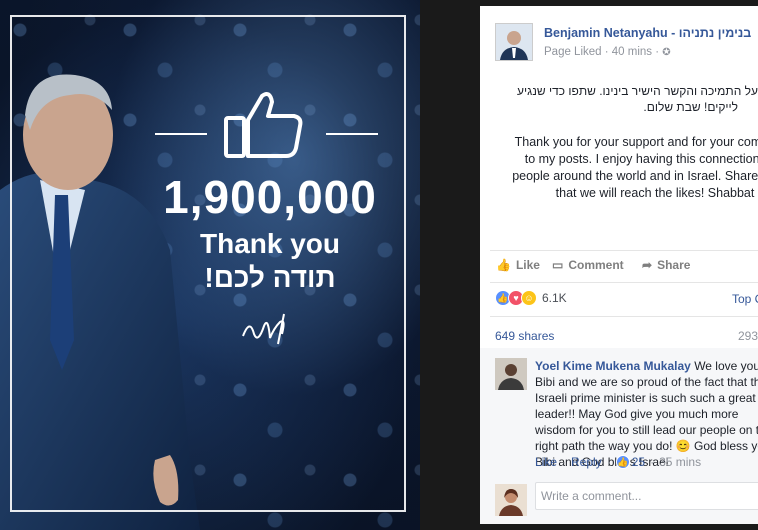 This screenshot has height=530, width=758. Describe the element at coordinates (527, 265) in the screenshot. I see `like-label: Like` at that location.